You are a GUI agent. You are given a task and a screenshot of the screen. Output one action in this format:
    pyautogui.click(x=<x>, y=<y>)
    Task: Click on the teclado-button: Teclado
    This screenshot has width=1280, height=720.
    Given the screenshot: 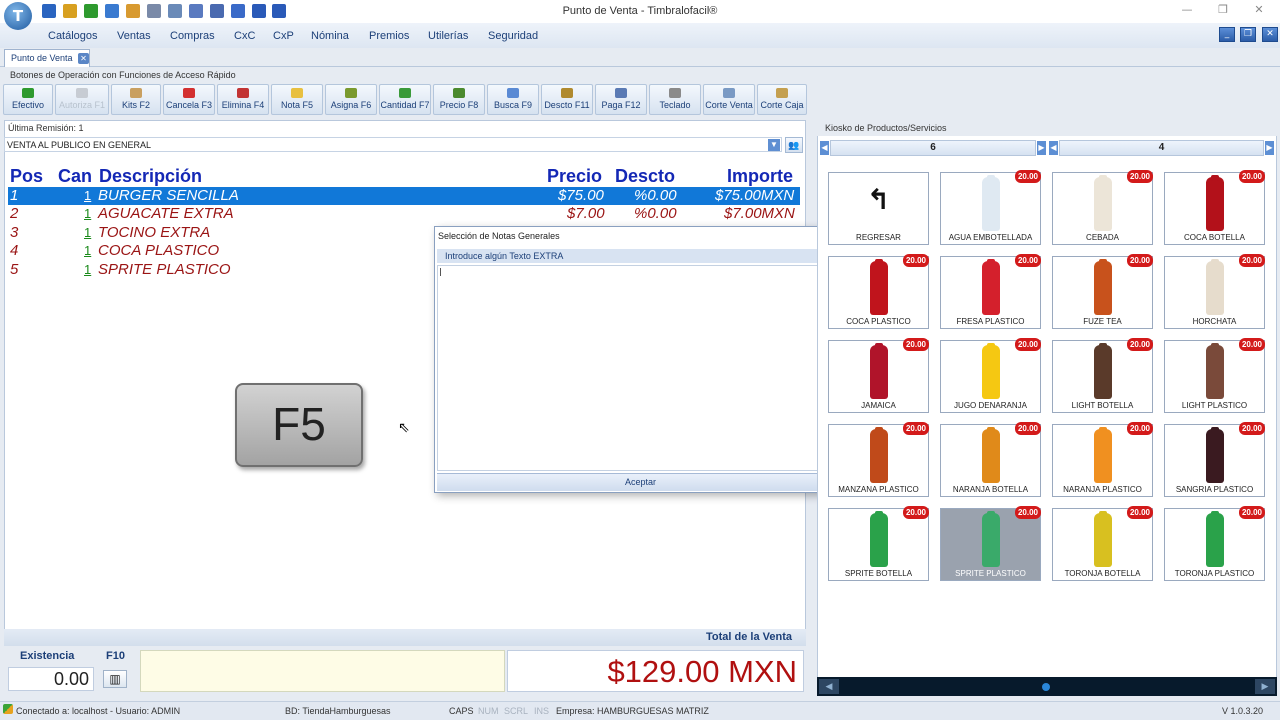 What is the action you would take?
    pyautogui.click(x=675, y=99)
    